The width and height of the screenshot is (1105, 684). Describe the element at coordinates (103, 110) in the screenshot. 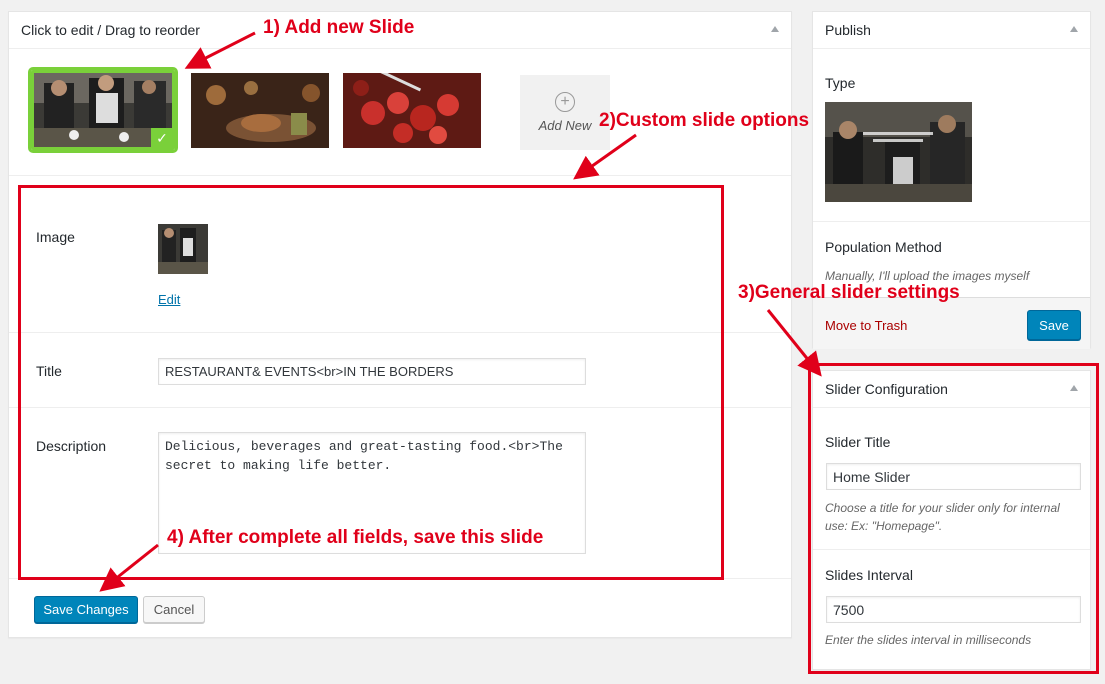

I see `slide-thumbnail-1: ✓` at that location.